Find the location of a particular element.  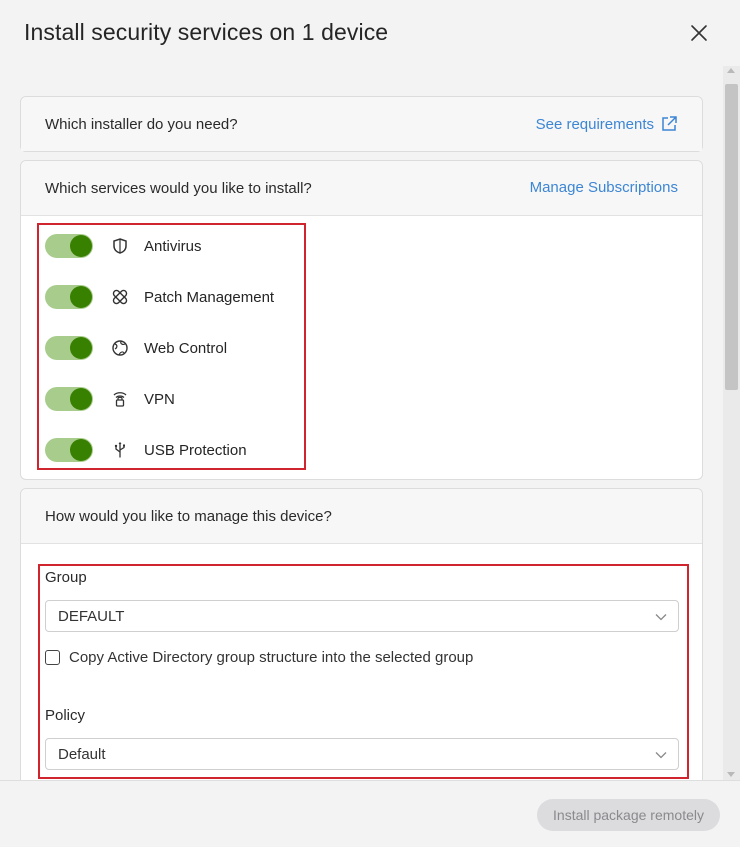

scroll-up-arrow is located at coordinates (731, 70).